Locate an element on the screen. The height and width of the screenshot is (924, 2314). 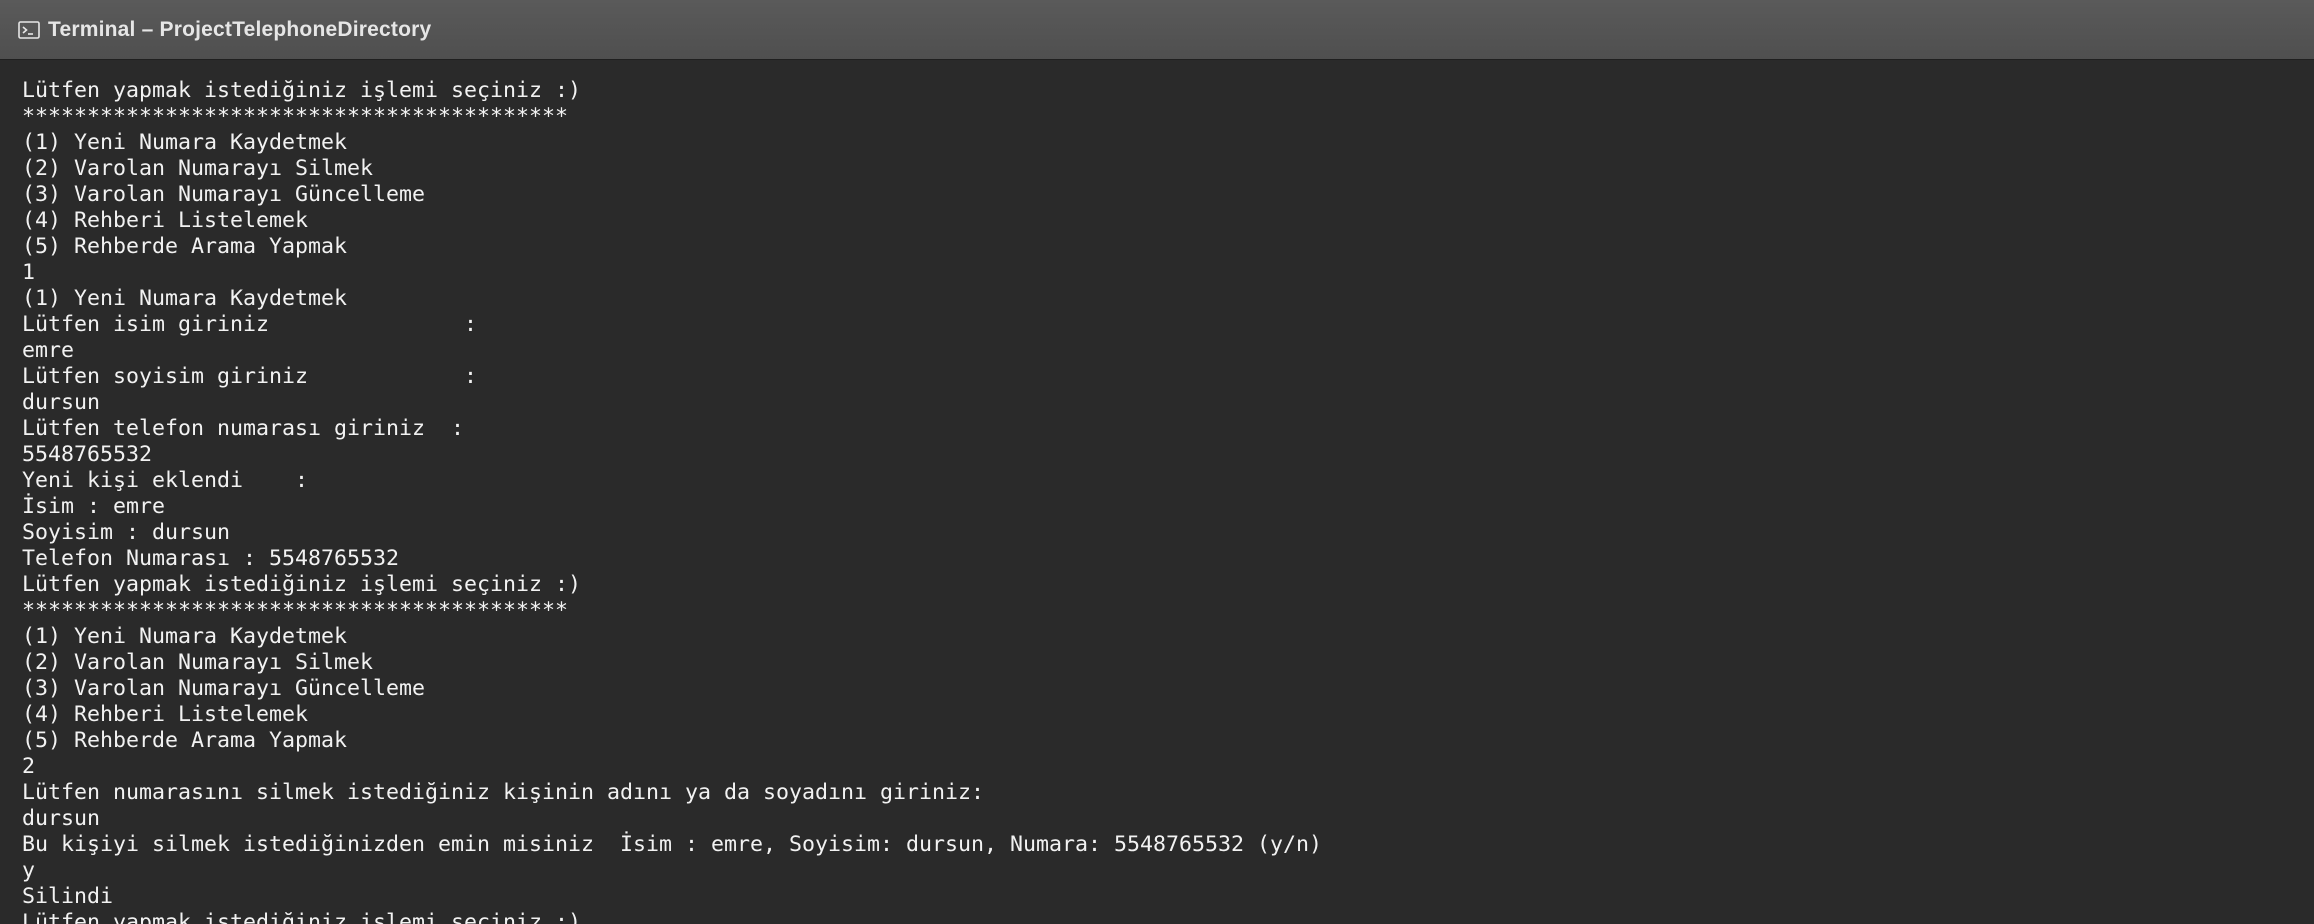
terminal-line: İsim : emre is located at coordinates (94, 506).